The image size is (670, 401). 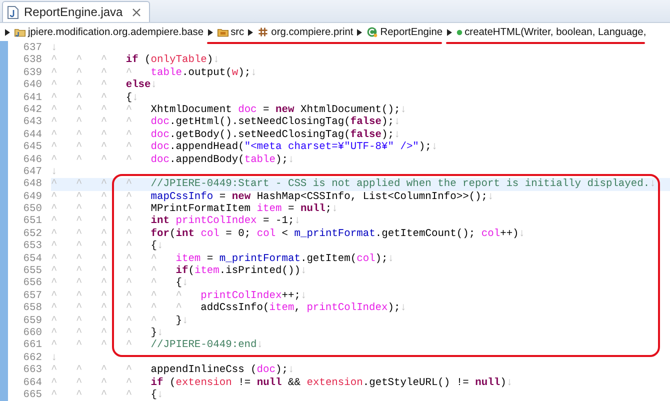 I want to click on code-line: ^ ^ ^ ^ ^ ^ printColIndex++;↓, so click(x=179, y=296).